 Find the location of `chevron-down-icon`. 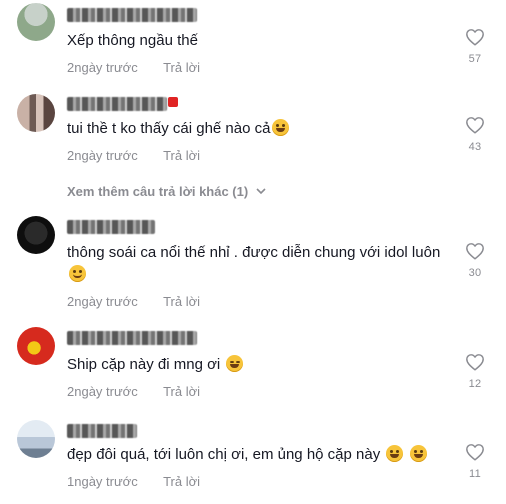

chevron-down-icon is located at coordinates (261, 191).